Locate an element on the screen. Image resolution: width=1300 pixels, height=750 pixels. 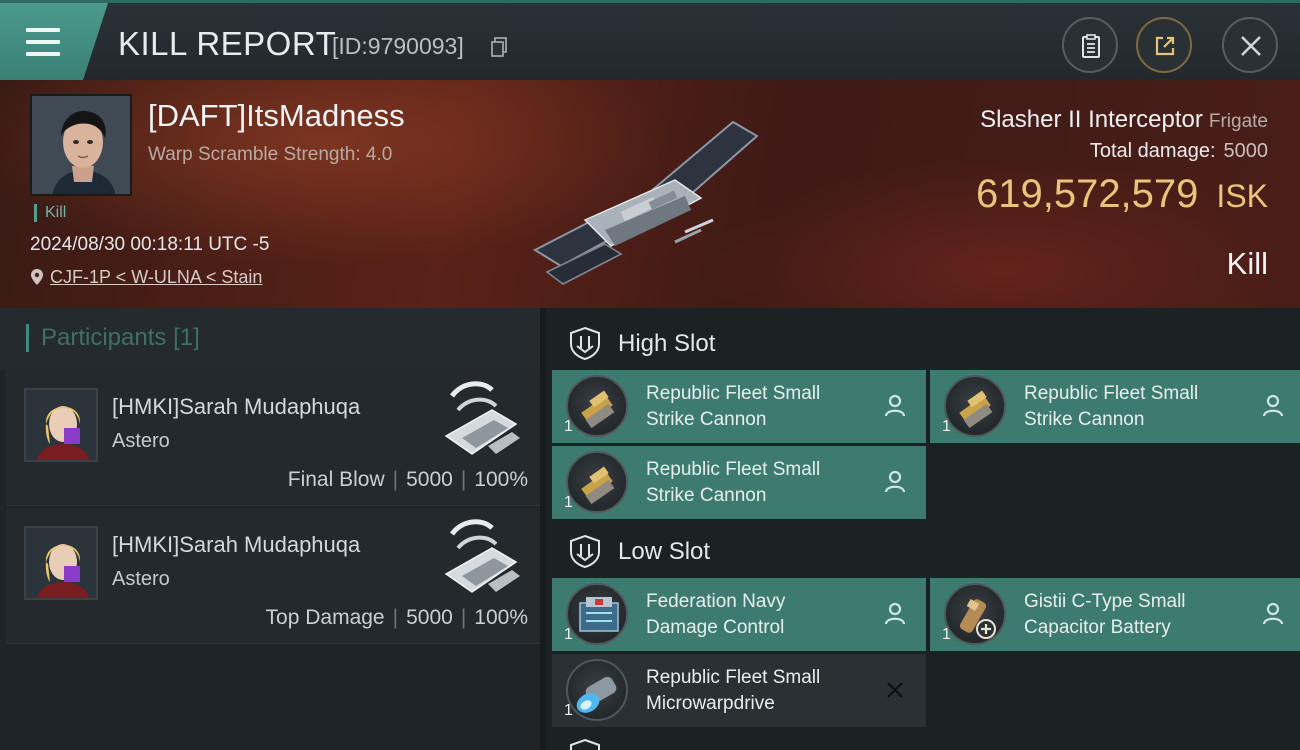
module-item: 1 Republic Fleet Small Microwarpdrive is located at coordinates (739, 690).